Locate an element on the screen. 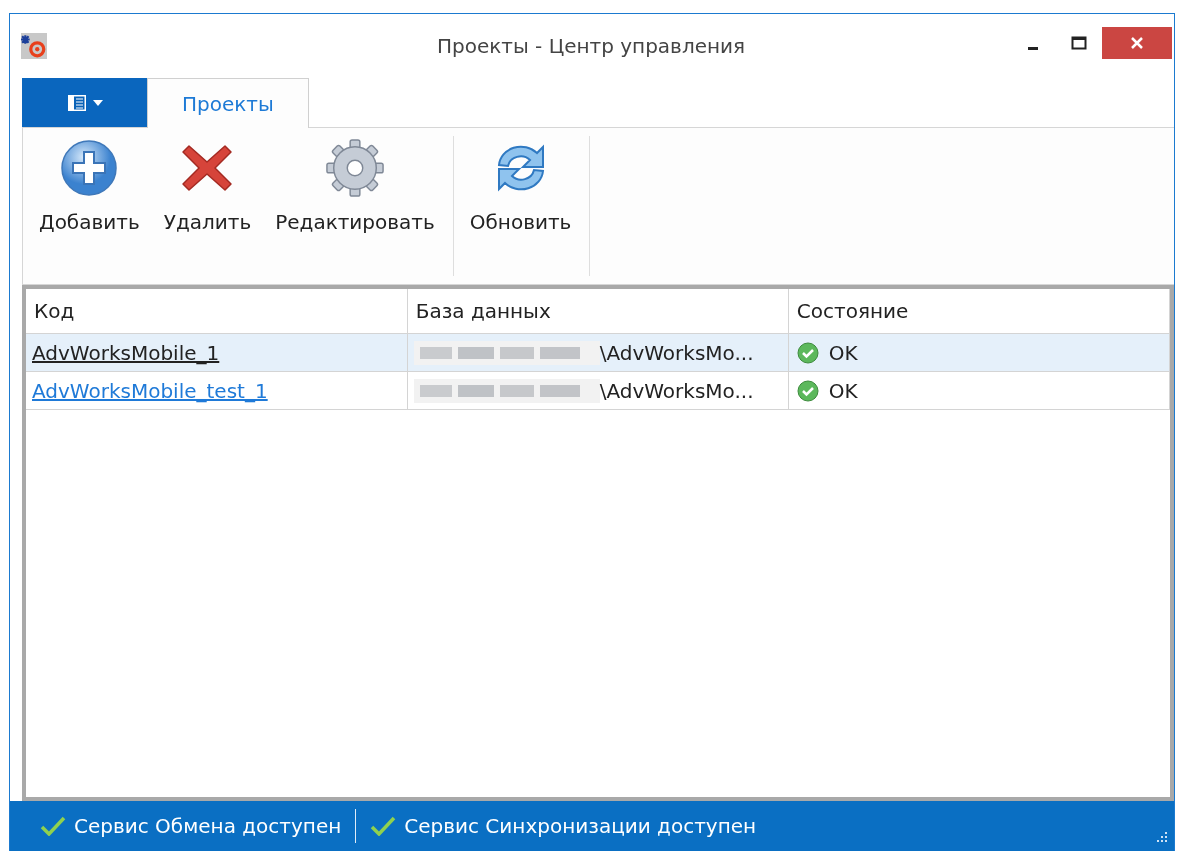  app-icon is located at coordinates (34, 46).